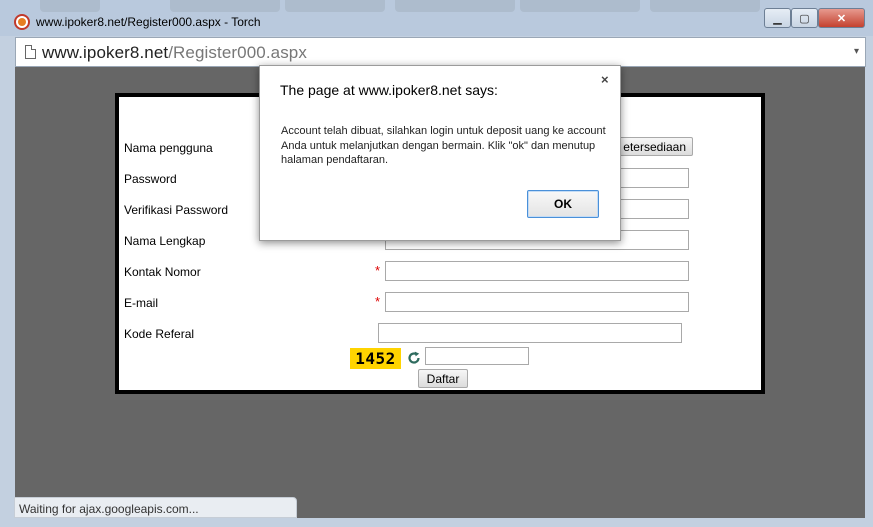 This screenshot has height=527, width=873. What do you see at coordinates (237, 52) in the screenshot?
I see `url-path: /Register000.aspx` at bounding box center [237, 52].